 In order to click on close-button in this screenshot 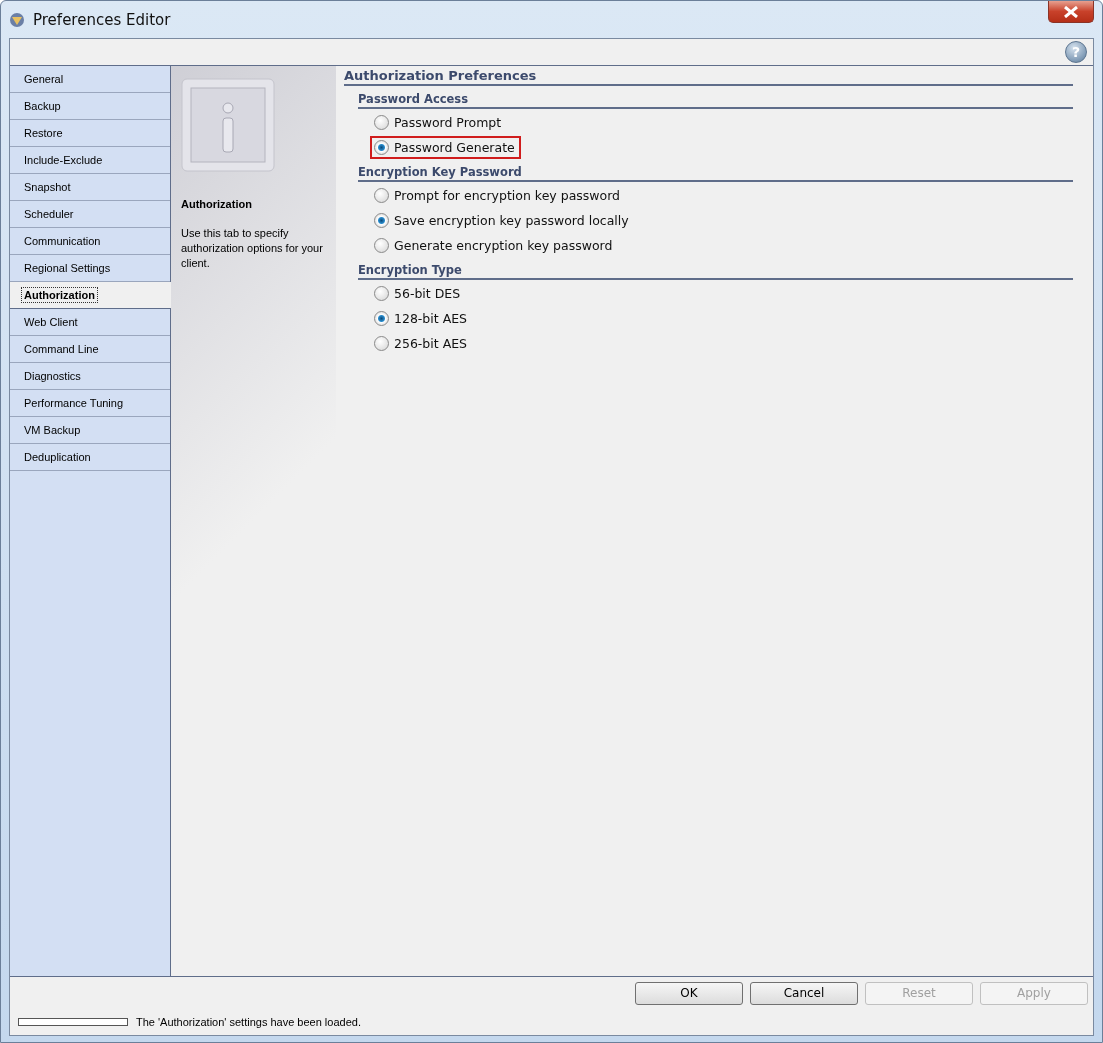, I will do `click(1071, 12)`.